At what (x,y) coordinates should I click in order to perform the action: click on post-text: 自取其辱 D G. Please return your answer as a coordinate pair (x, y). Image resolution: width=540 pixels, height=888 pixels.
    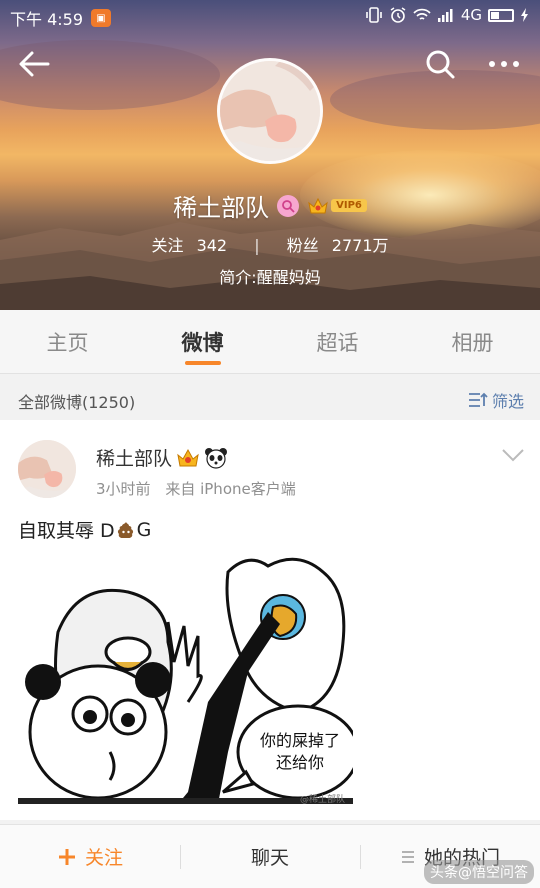
    Looking at the image, I should click on (84, 529).